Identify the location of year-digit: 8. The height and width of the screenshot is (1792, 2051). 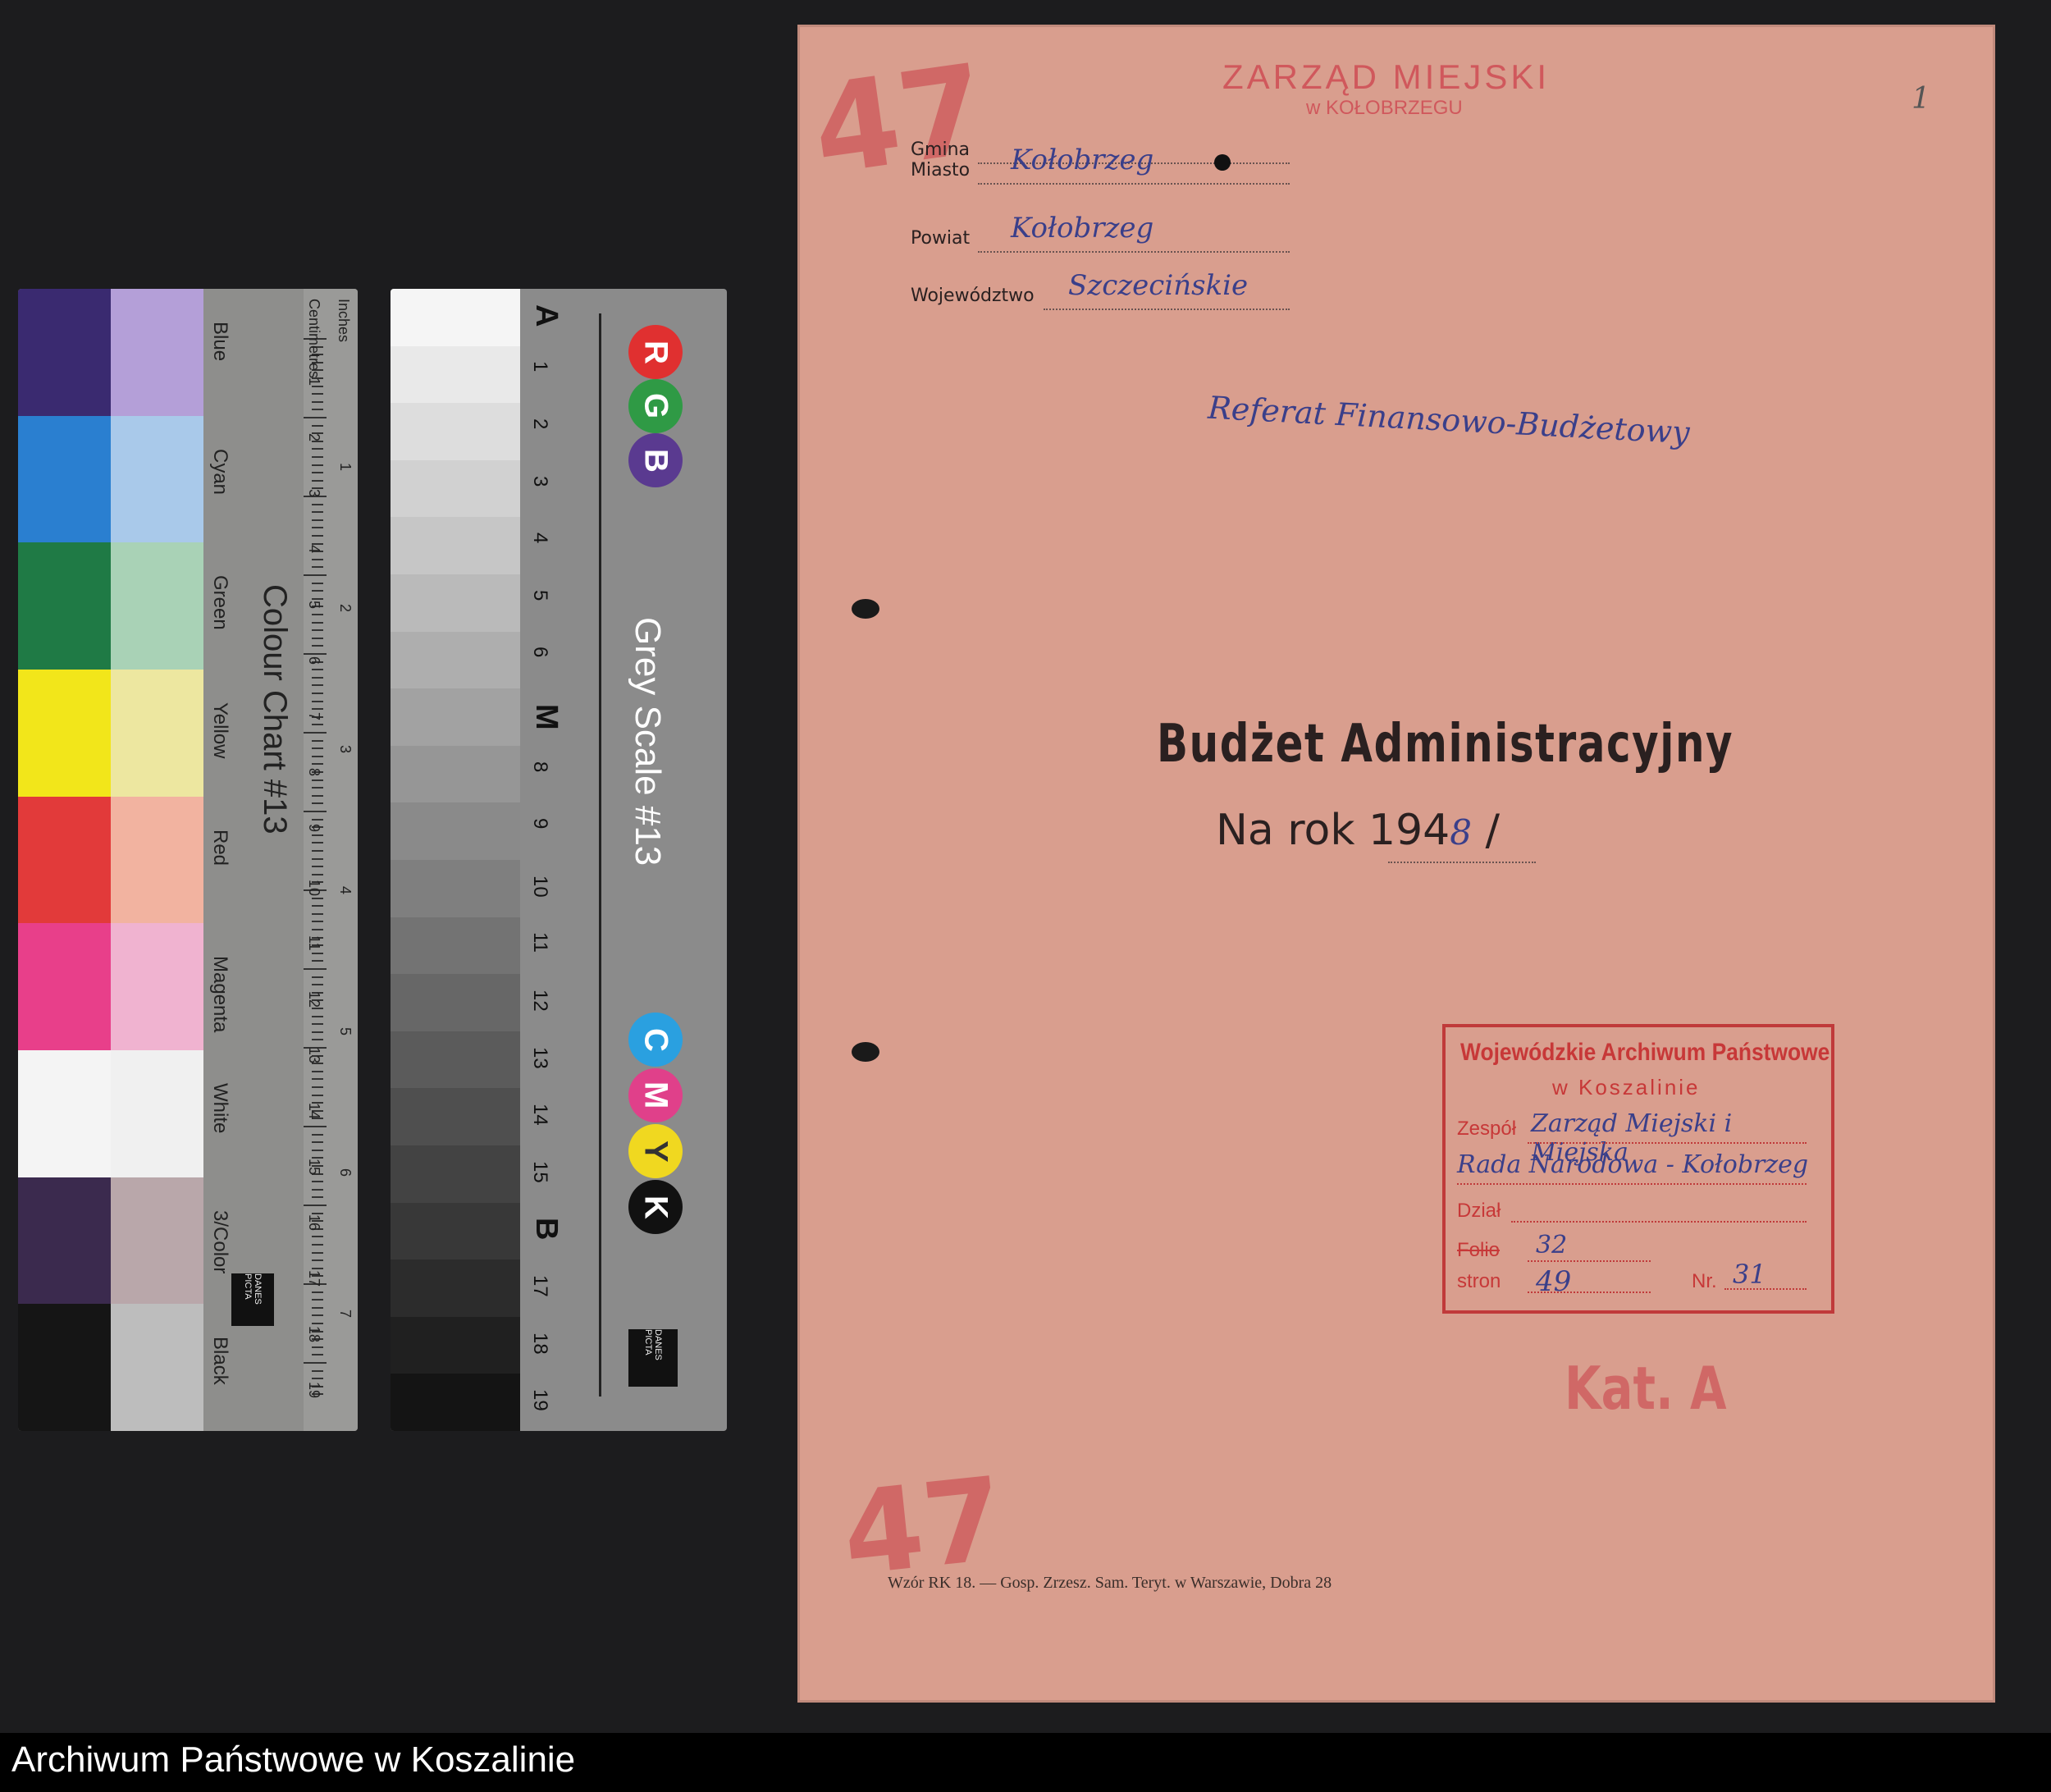
(1461, 832).